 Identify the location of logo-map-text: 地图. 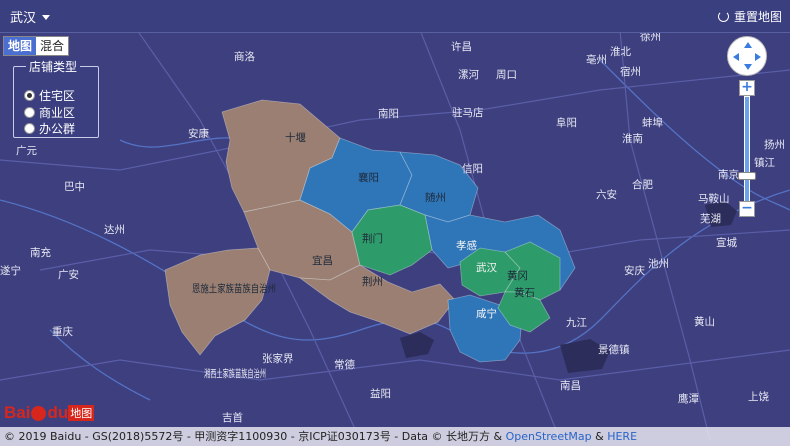
(81, 413).